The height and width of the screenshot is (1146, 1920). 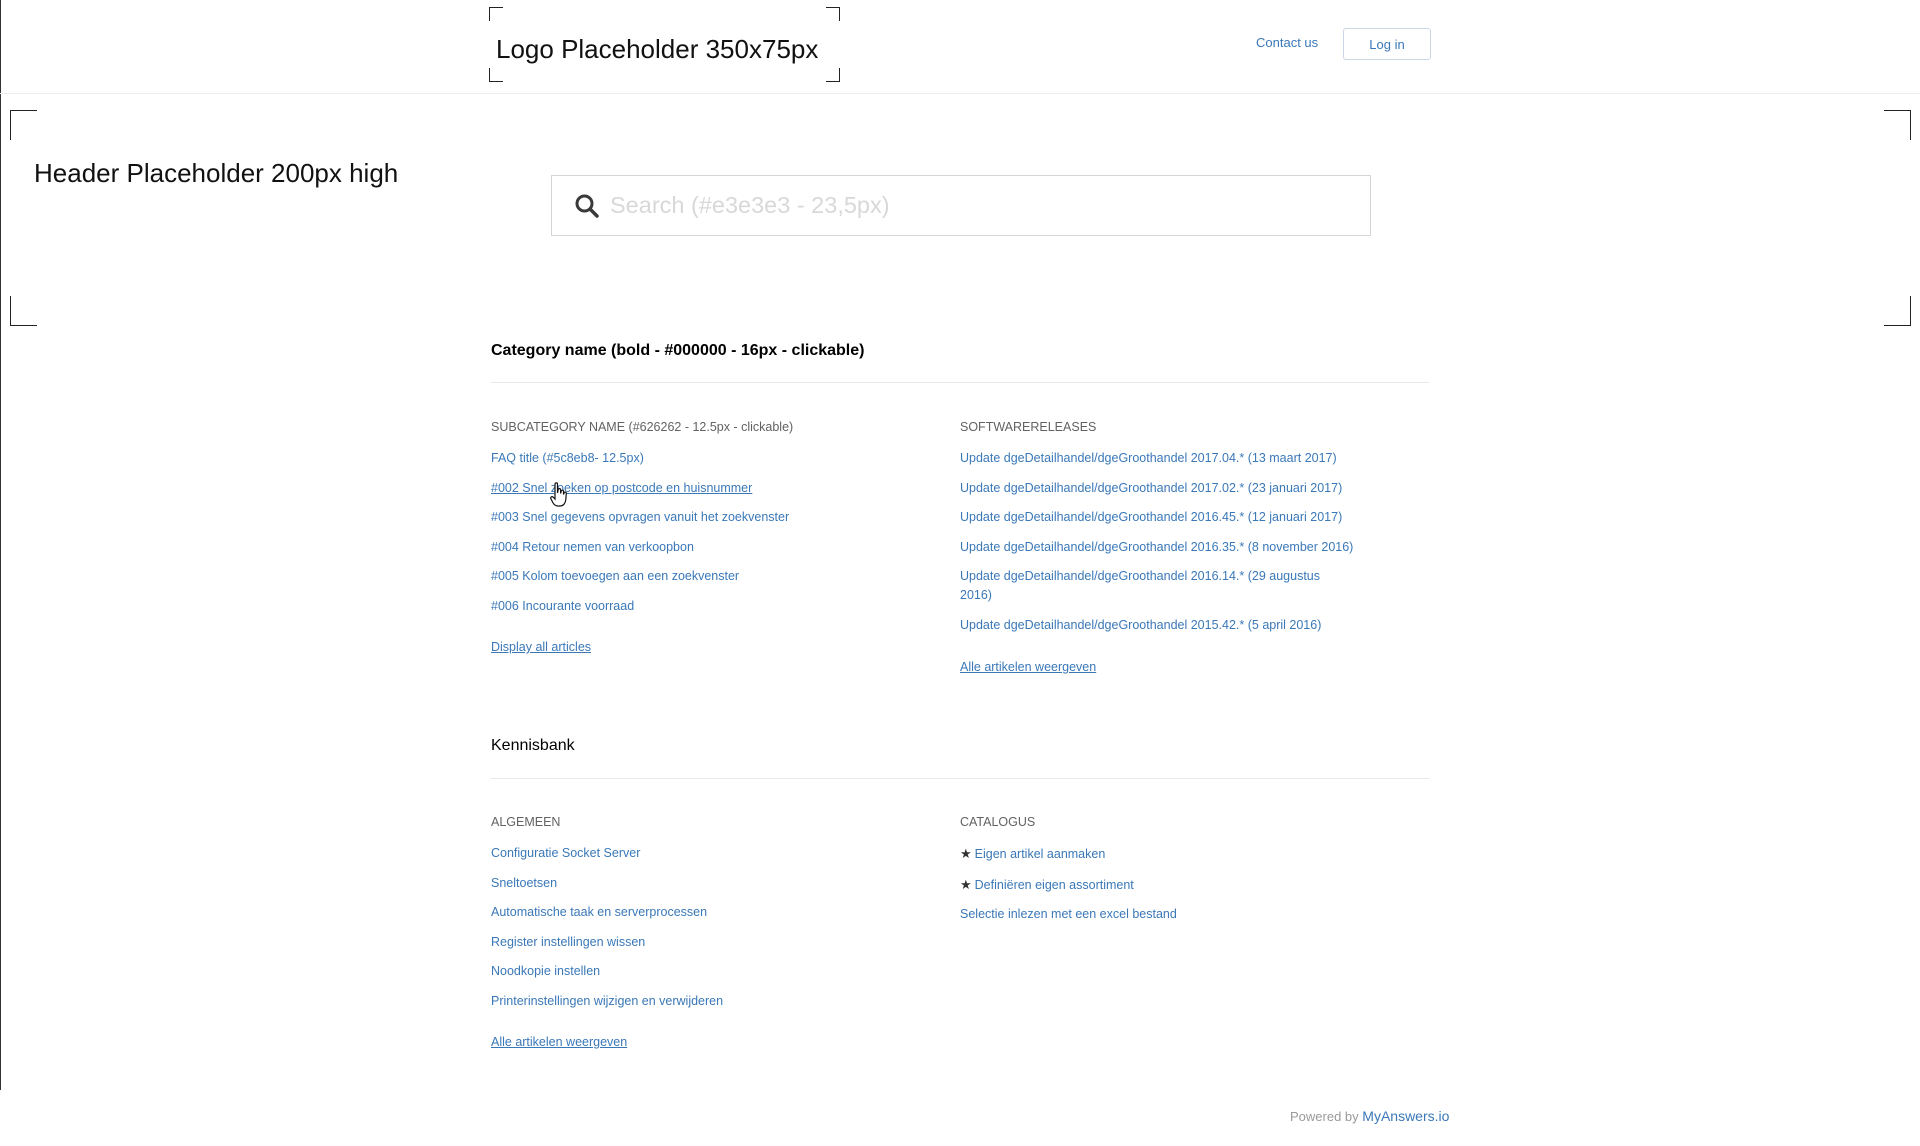 What do you see at coordinates (1897, 125) in the screenshot?
I see `header-corner-tr` at bounding box center [1897, 125].